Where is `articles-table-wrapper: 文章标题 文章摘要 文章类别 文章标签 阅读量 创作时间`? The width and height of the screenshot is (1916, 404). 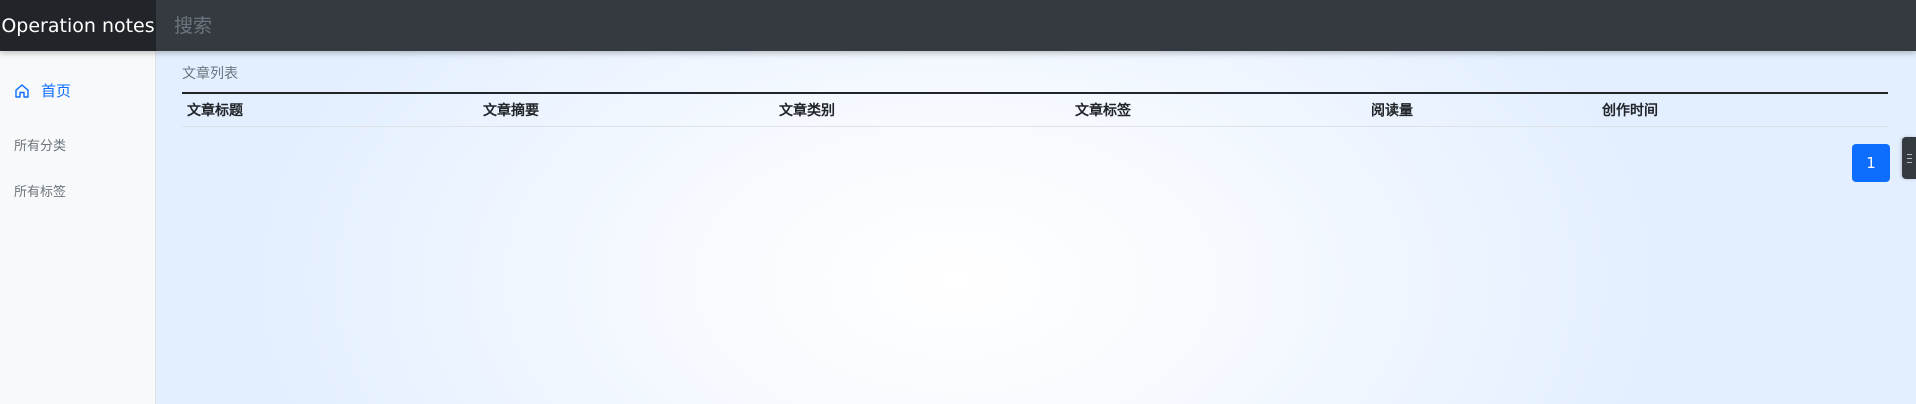 articles-table-wrapper: 文章标题 文章摘要 文章类别 文章标签 阅读量 创作时间 is located at coordinates (1035, 109).